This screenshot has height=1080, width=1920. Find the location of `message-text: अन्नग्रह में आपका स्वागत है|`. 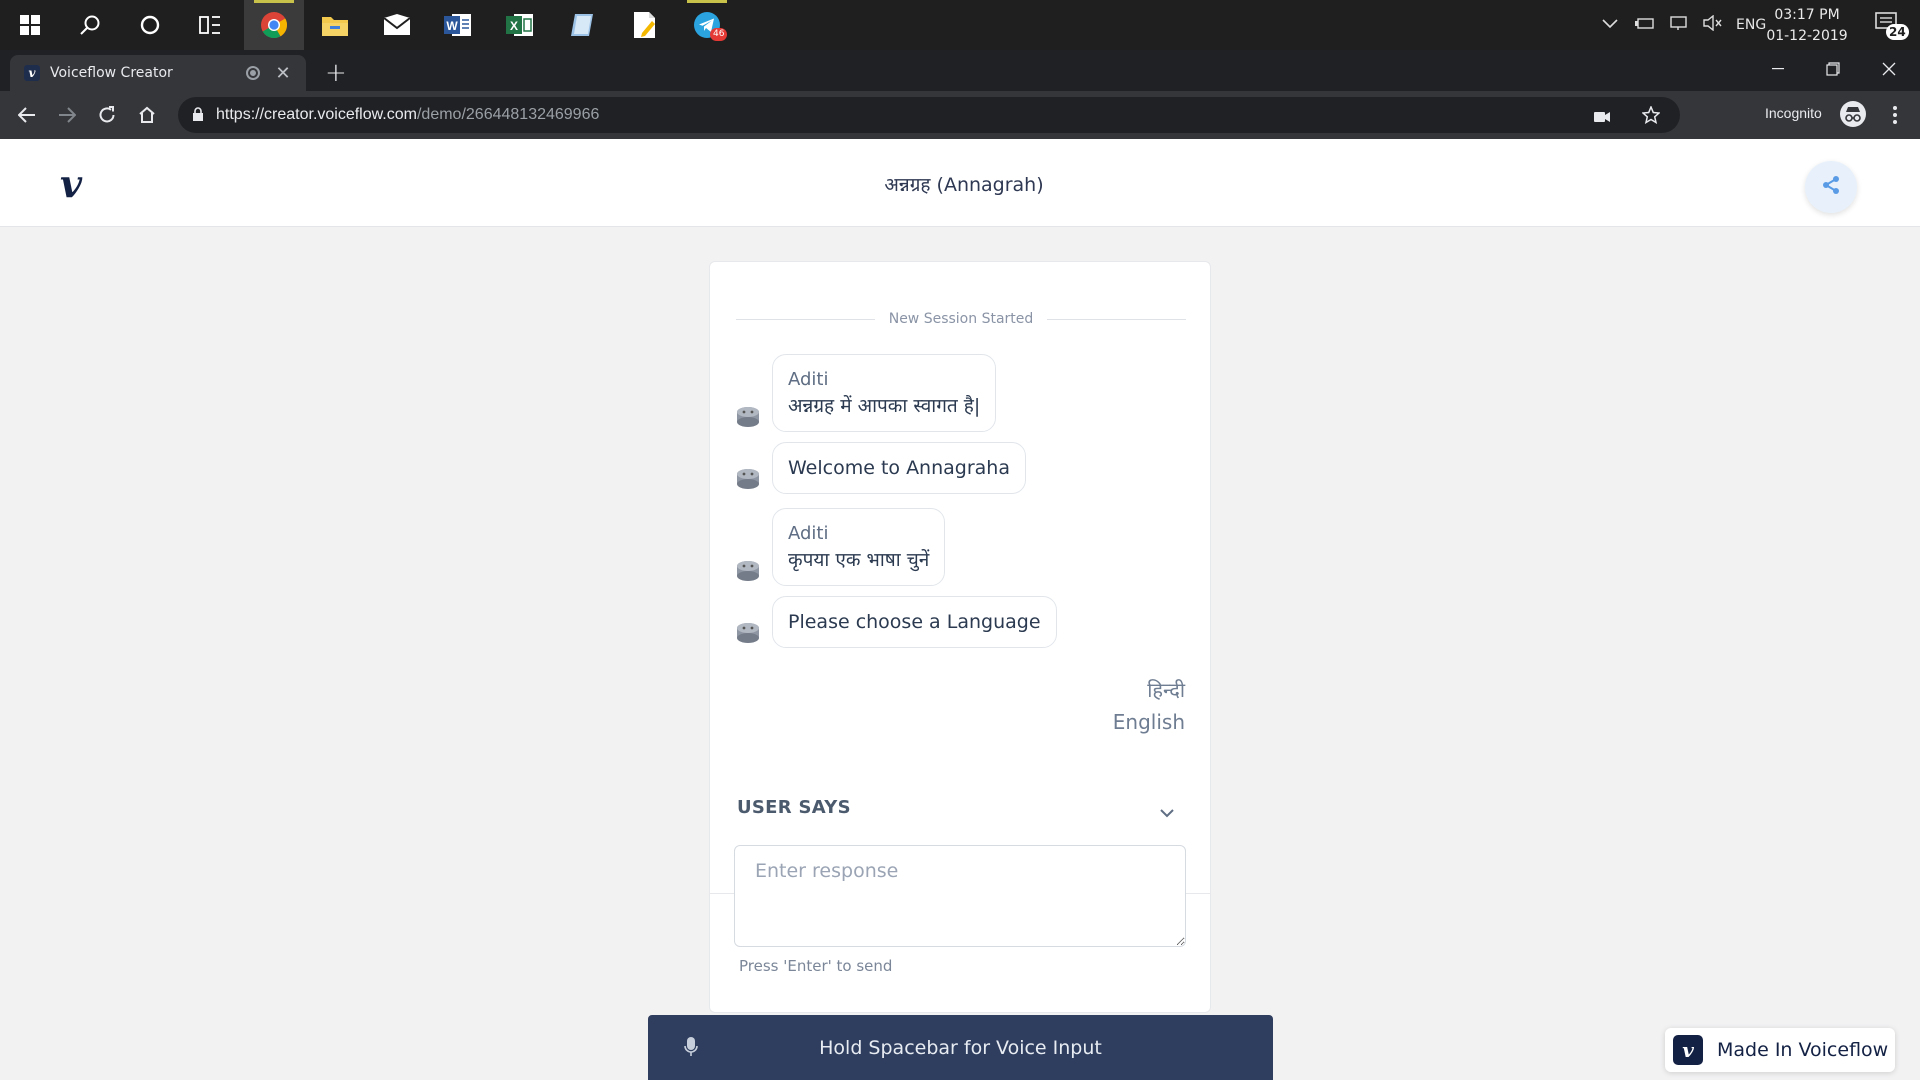

message-text: अन्नग्रह में आपका स्वागत है| is located at coordinates (884, 406).